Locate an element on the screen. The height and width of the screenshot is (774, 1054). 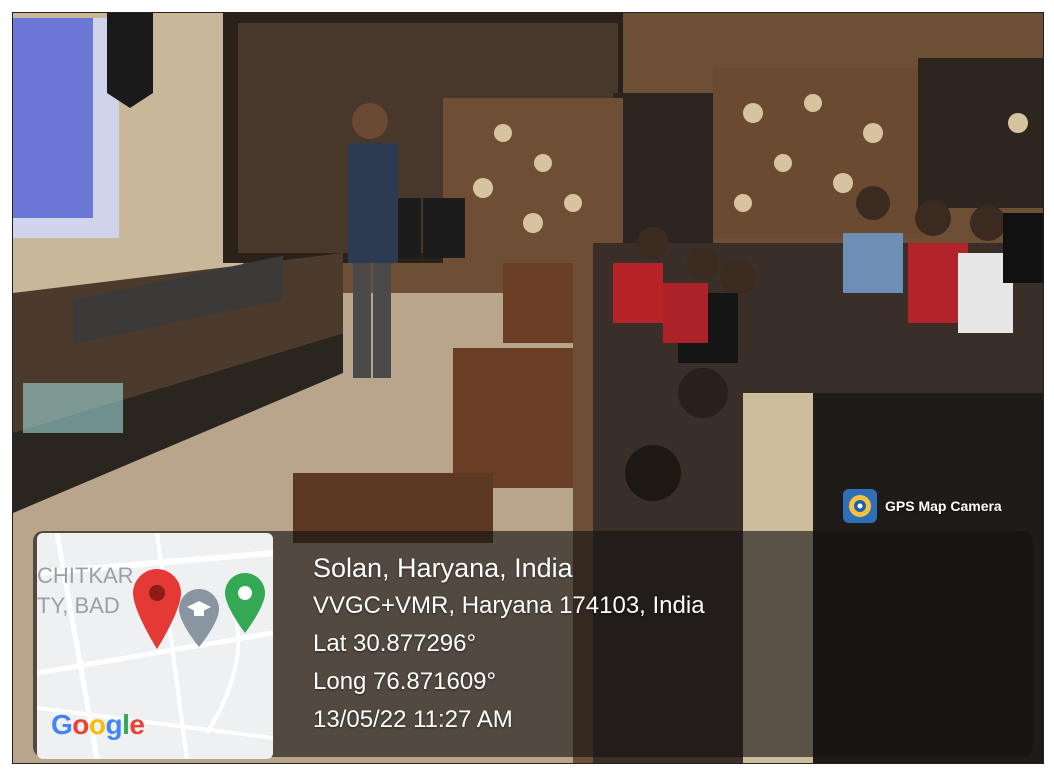
graduation-cap-pin-icon is located at coordinates (199, 618).